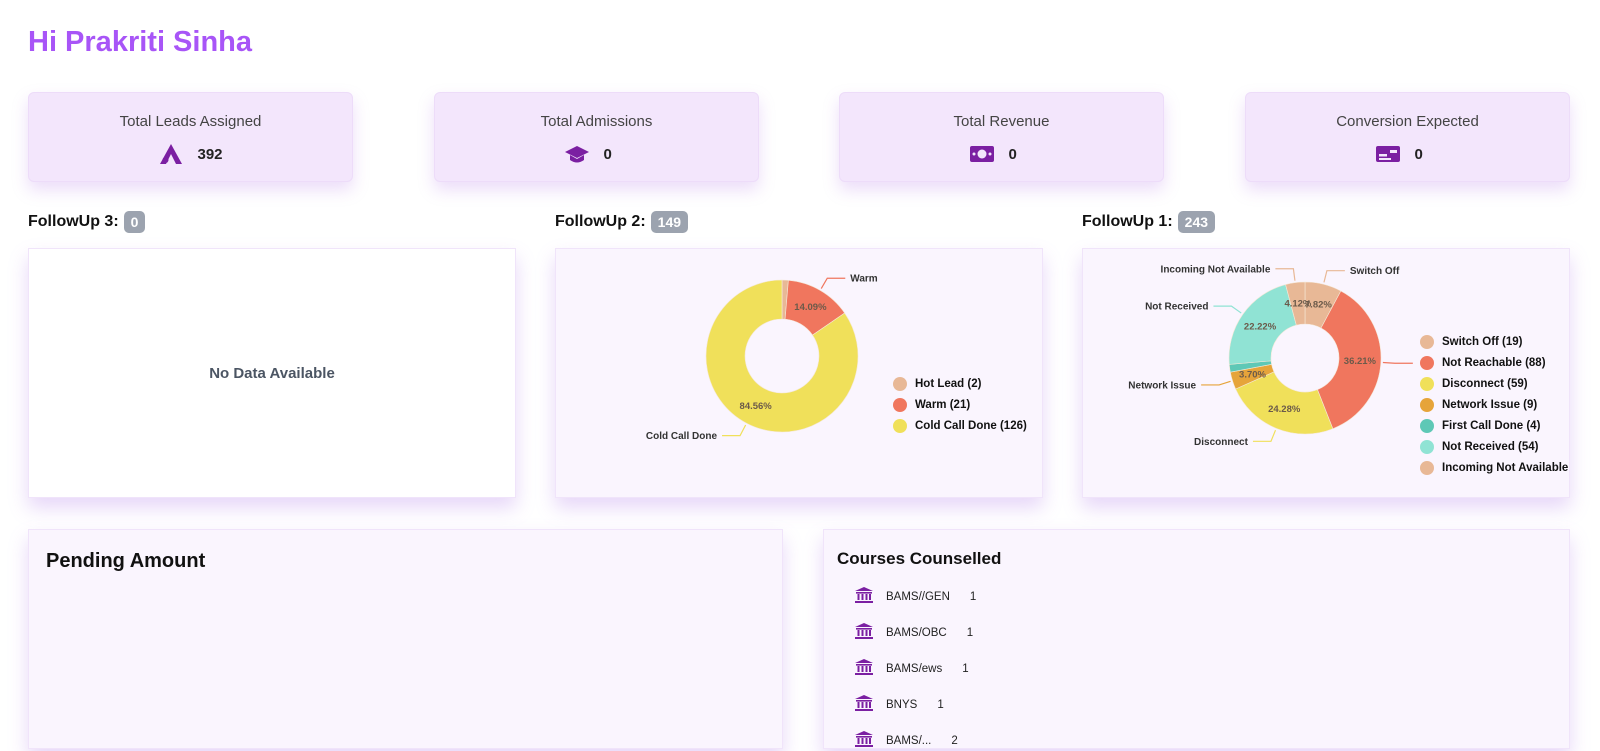 The width and height of the screenshot is (1600, 751). I want to click on callout-label: Not Received, so click(1176, 307).